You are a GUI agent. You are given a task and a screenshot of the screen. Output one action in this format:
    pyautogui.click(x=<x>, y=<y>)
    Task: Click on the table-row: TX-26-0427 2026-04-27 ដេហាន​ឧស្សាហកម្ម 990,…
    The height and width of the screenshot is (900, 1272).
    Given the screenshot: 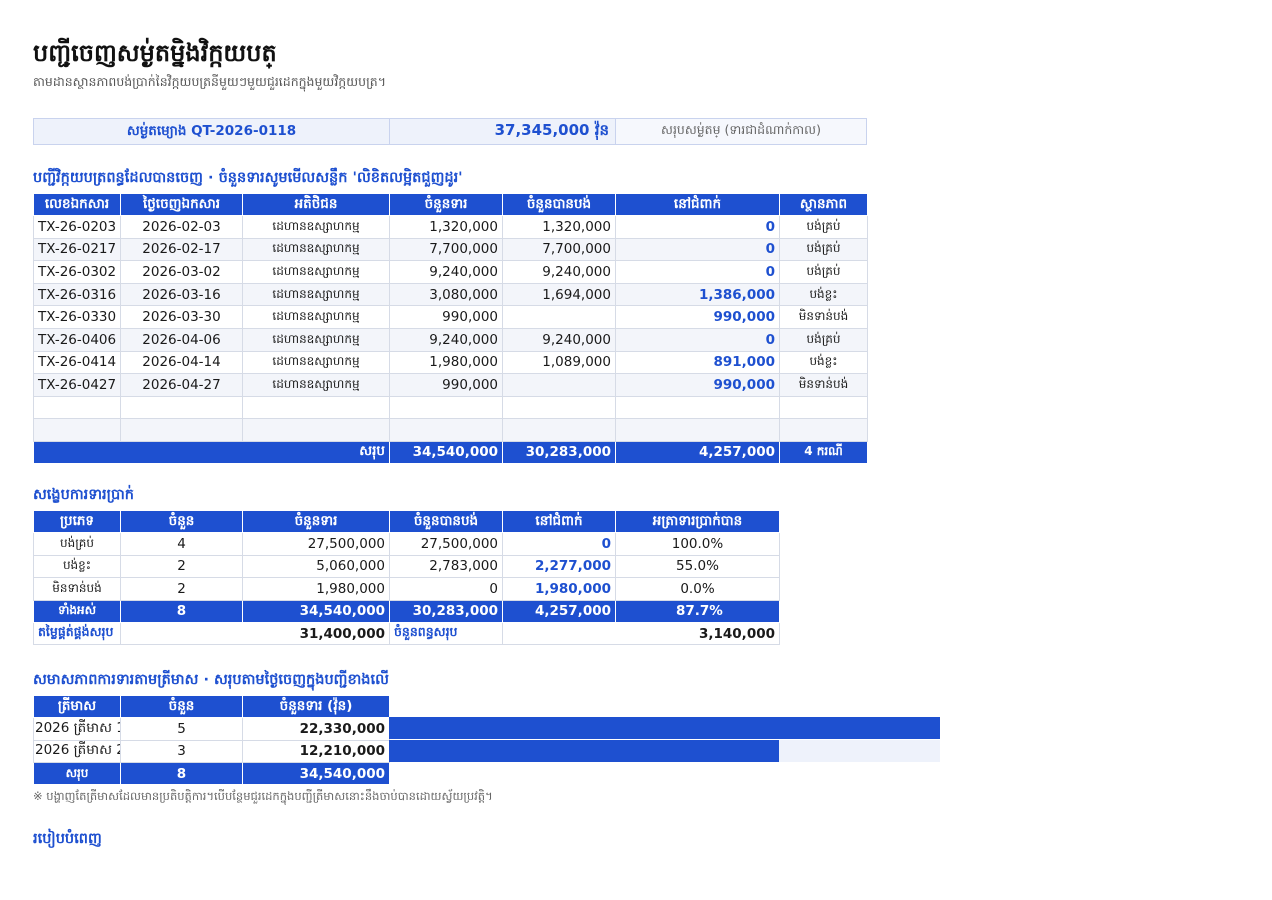 What is the action you would take?
    pyautogui.click(x=450, y=385)
    